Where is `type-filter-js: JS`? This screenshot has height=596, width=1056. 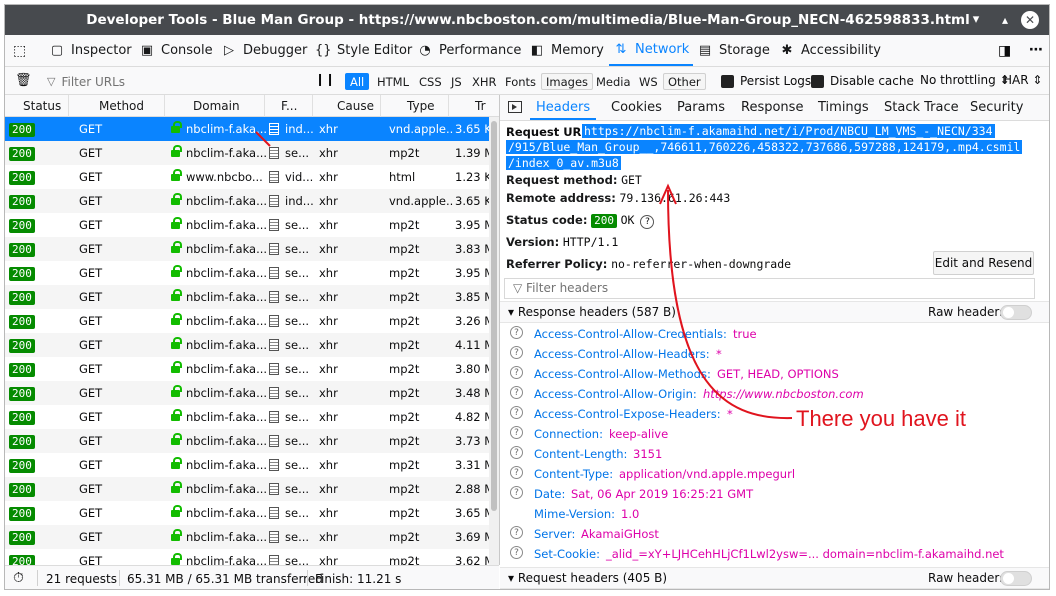
type-filter-js: JS is located at coordinates (456, 81).